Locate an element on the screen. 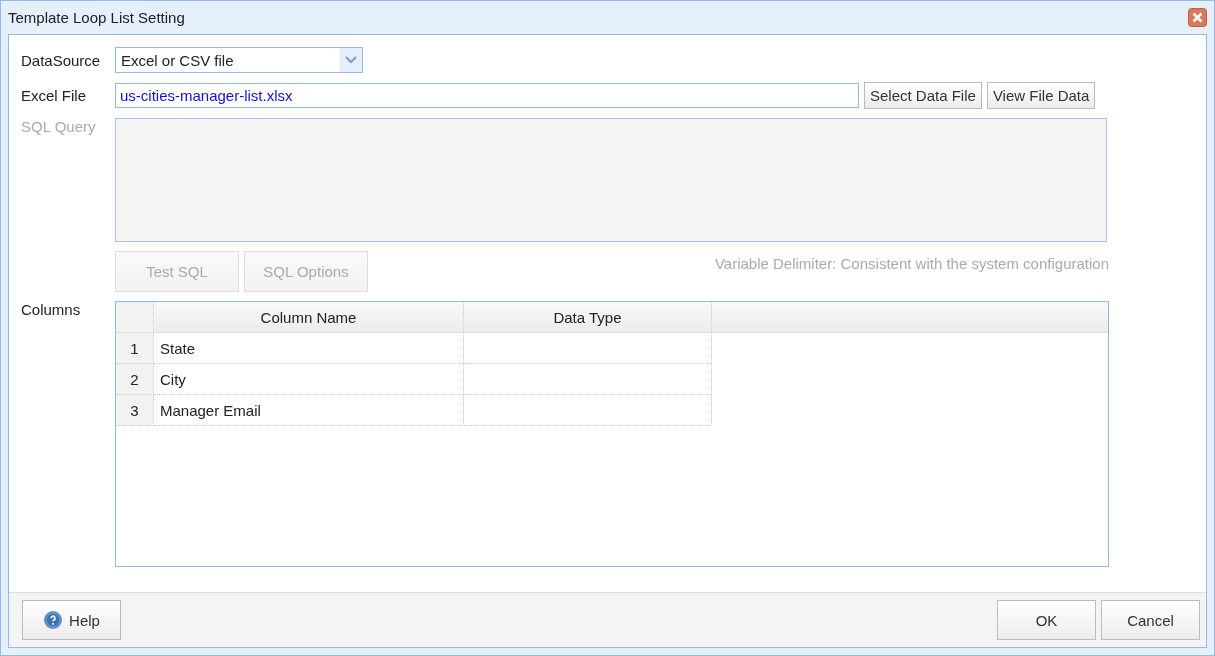 The image size is (1215, 656). field-label: Excel File is located at coordinates (54, 95).